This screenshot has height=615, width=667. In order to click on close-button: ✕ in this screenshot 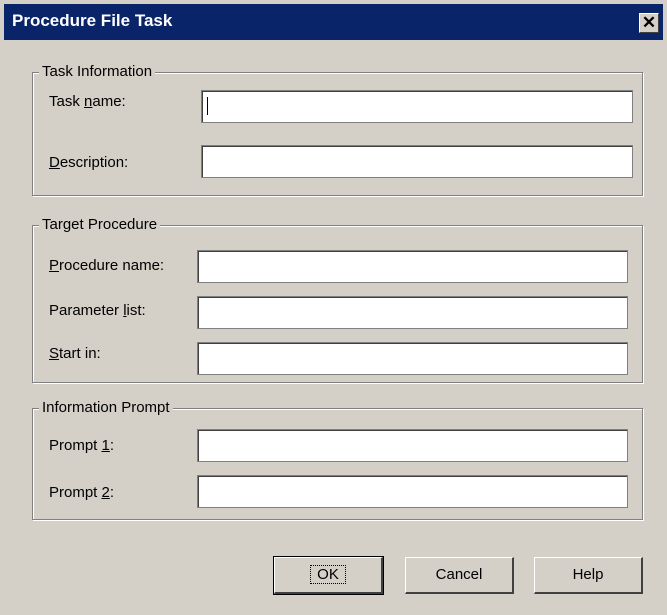, I will do `click(649, 23)`.